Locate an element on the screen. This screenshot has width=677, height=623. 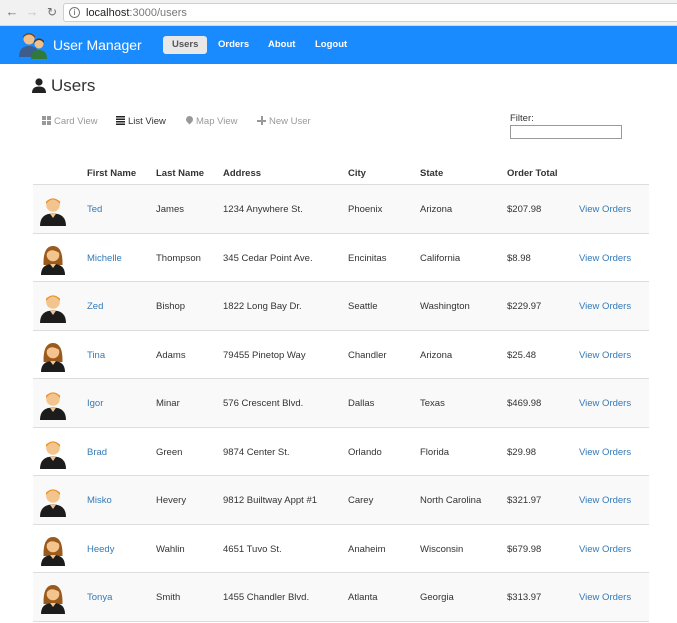
app-navbar: User Manager Users Orders About Logout is located at coordinates (338, 45).